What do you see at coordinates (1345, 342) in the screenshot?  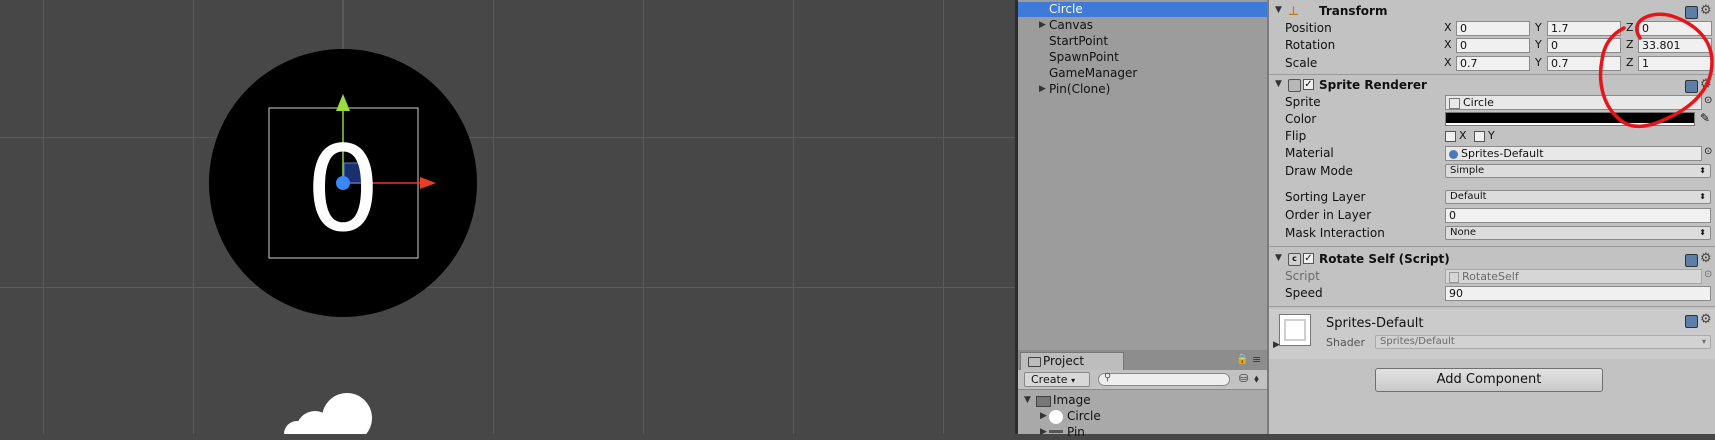 I see `shader-label: Shader` at bounding box center [1345, 342].